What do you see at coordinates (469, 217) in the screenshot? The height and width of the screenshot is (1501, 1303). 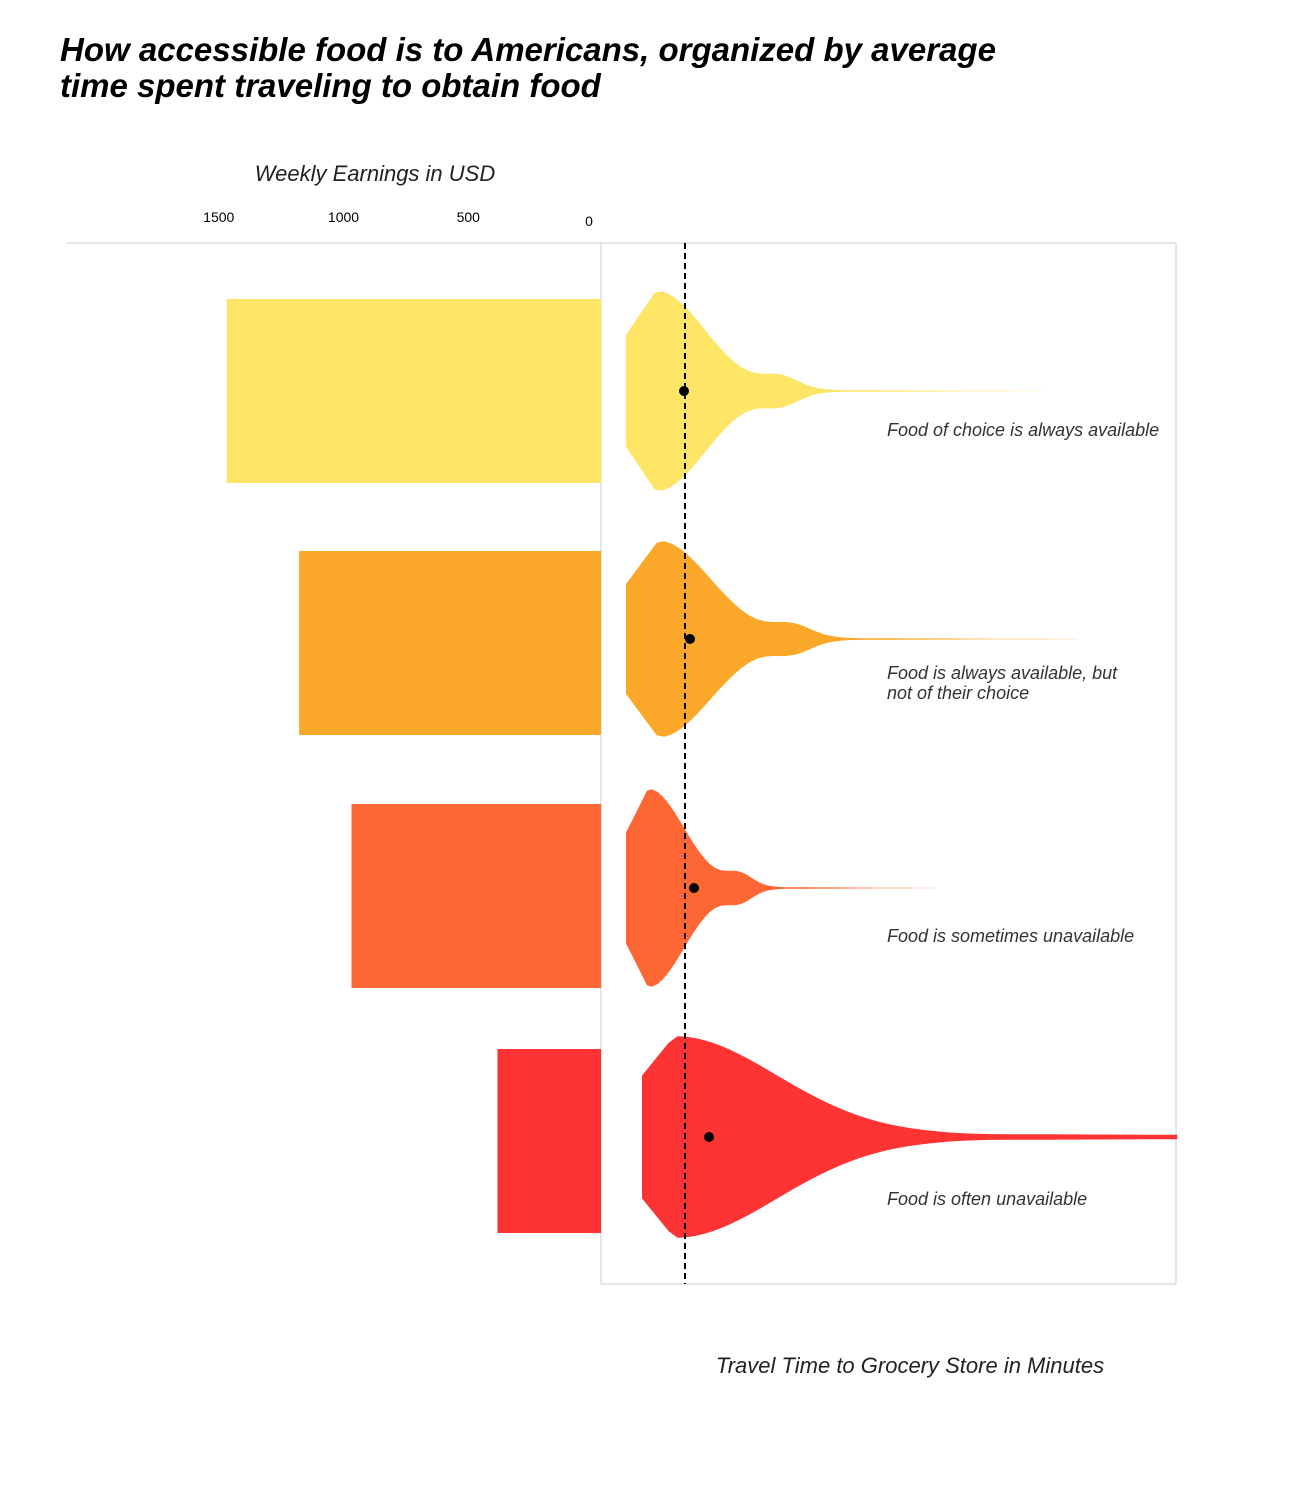 I see `earnings-tick-label: 500` at bounding box center [469, 217].